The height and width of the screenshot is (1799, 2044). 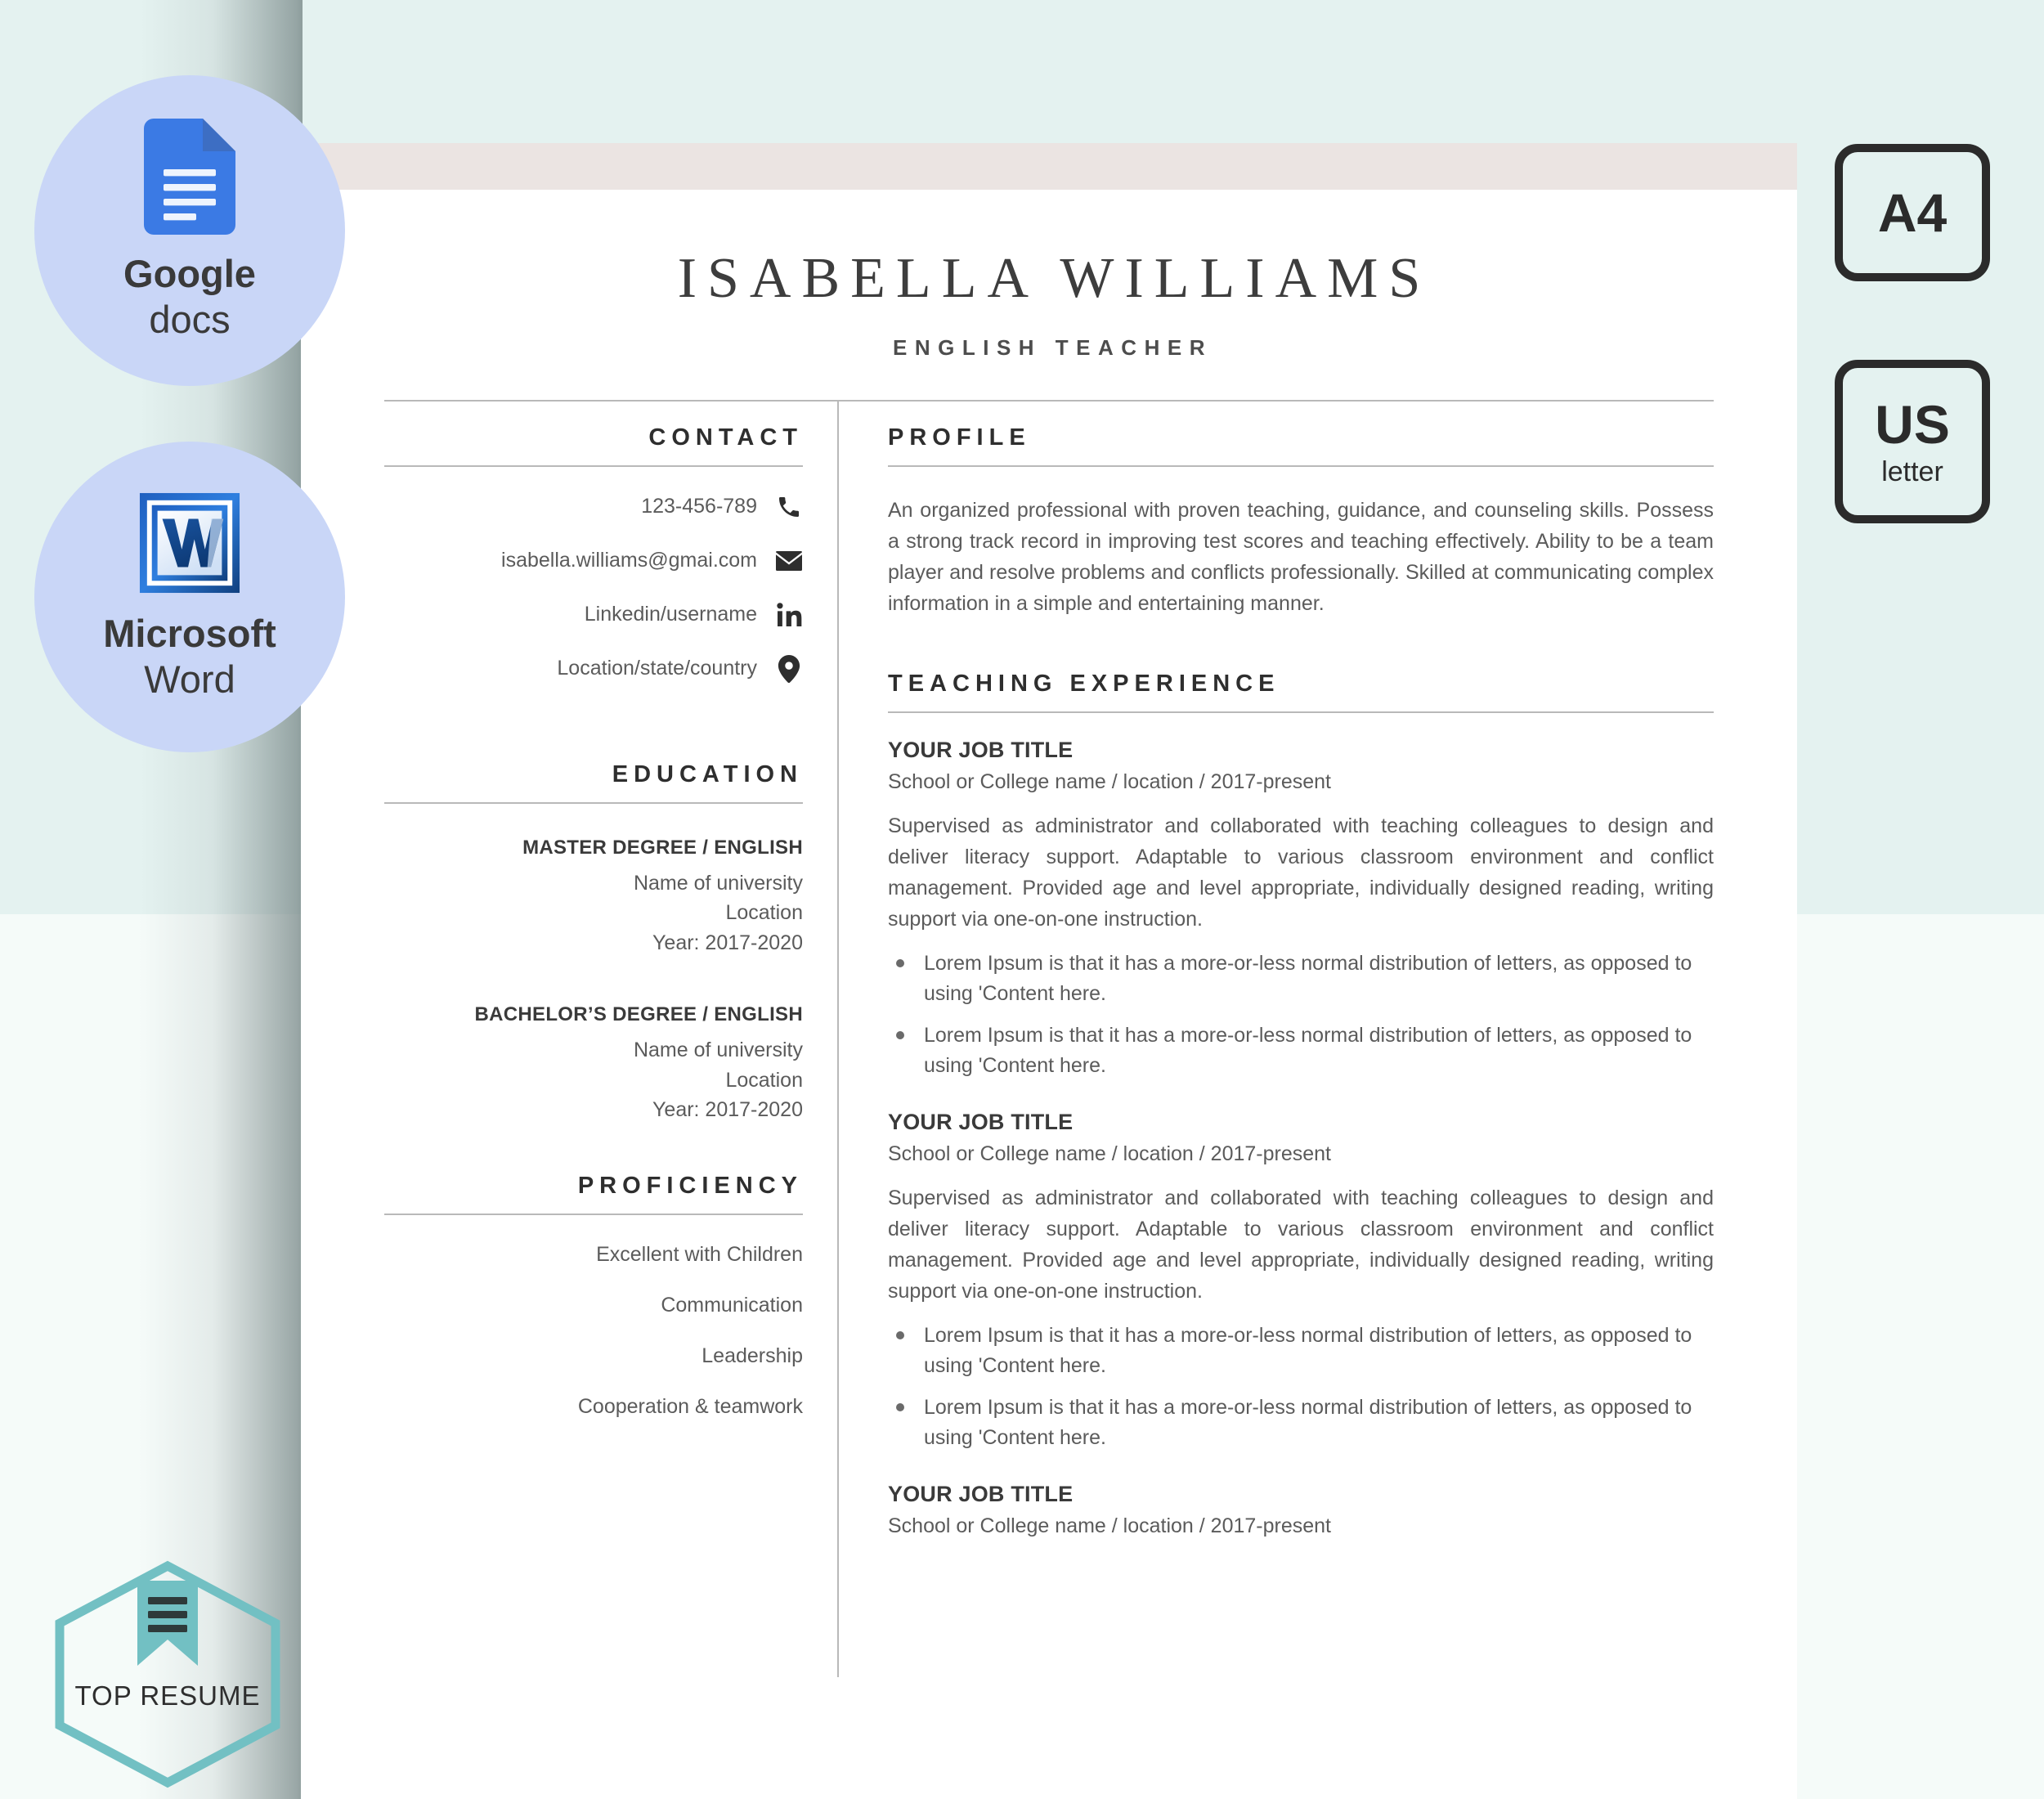 What do you see at coordinates (1301, 465) in the screenshot?
I see `profile-heading-rule` at bounding box center [1301, 465].